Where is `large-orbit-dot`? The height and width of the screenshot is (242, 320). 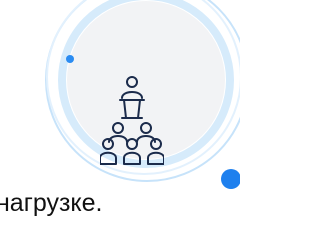
large-orbit-dot is located at coordinates (230, 179).